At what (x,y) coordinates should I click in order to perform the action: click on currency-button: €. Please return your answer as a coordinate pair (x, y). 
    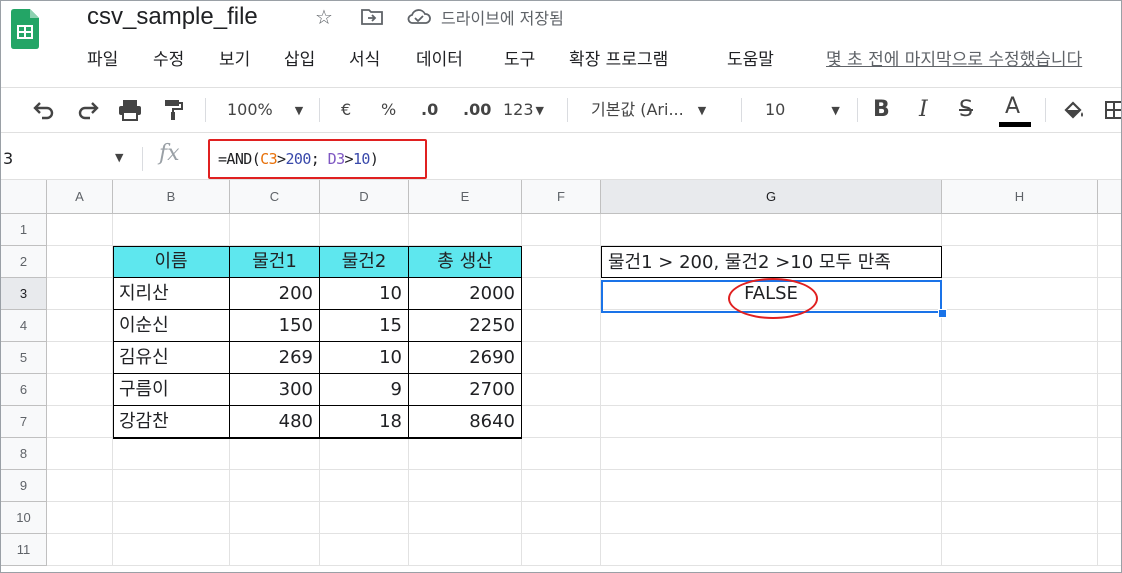
    Looking at the image, I should click on (346, 110).